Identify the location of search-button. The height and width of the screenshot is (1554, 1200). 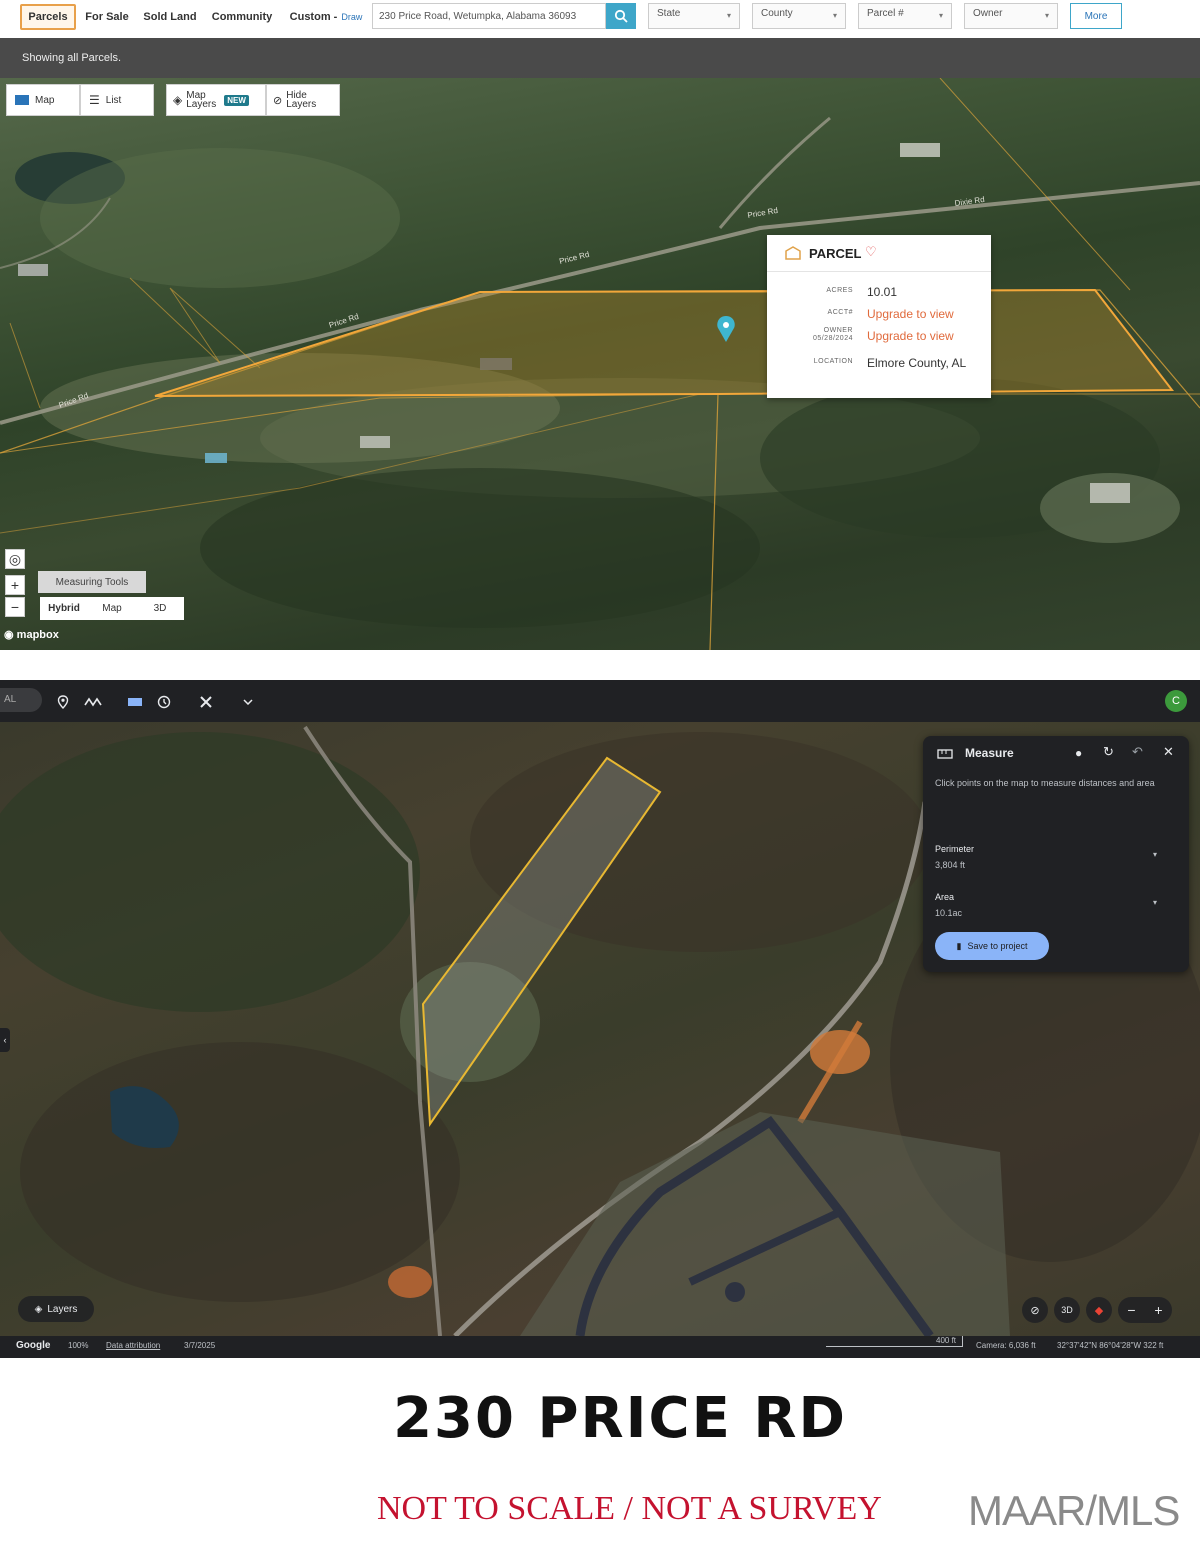
(621, 16).